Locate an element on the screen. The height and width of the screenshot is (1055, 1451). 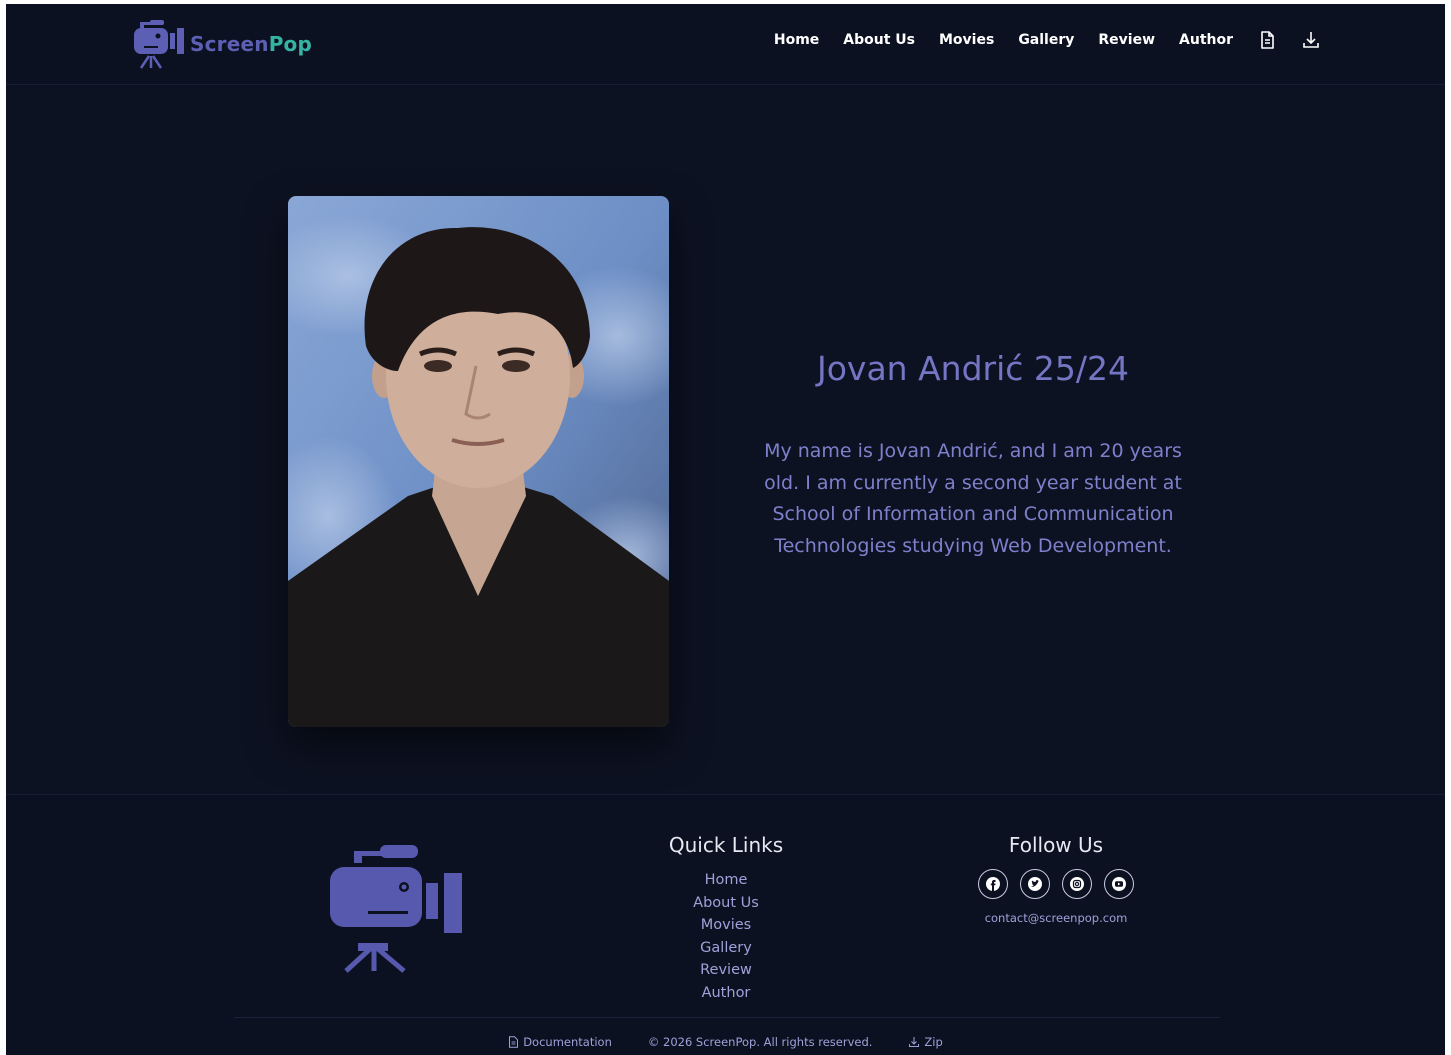
documentation-link: Documentation is located at coordinates (560, 1042).